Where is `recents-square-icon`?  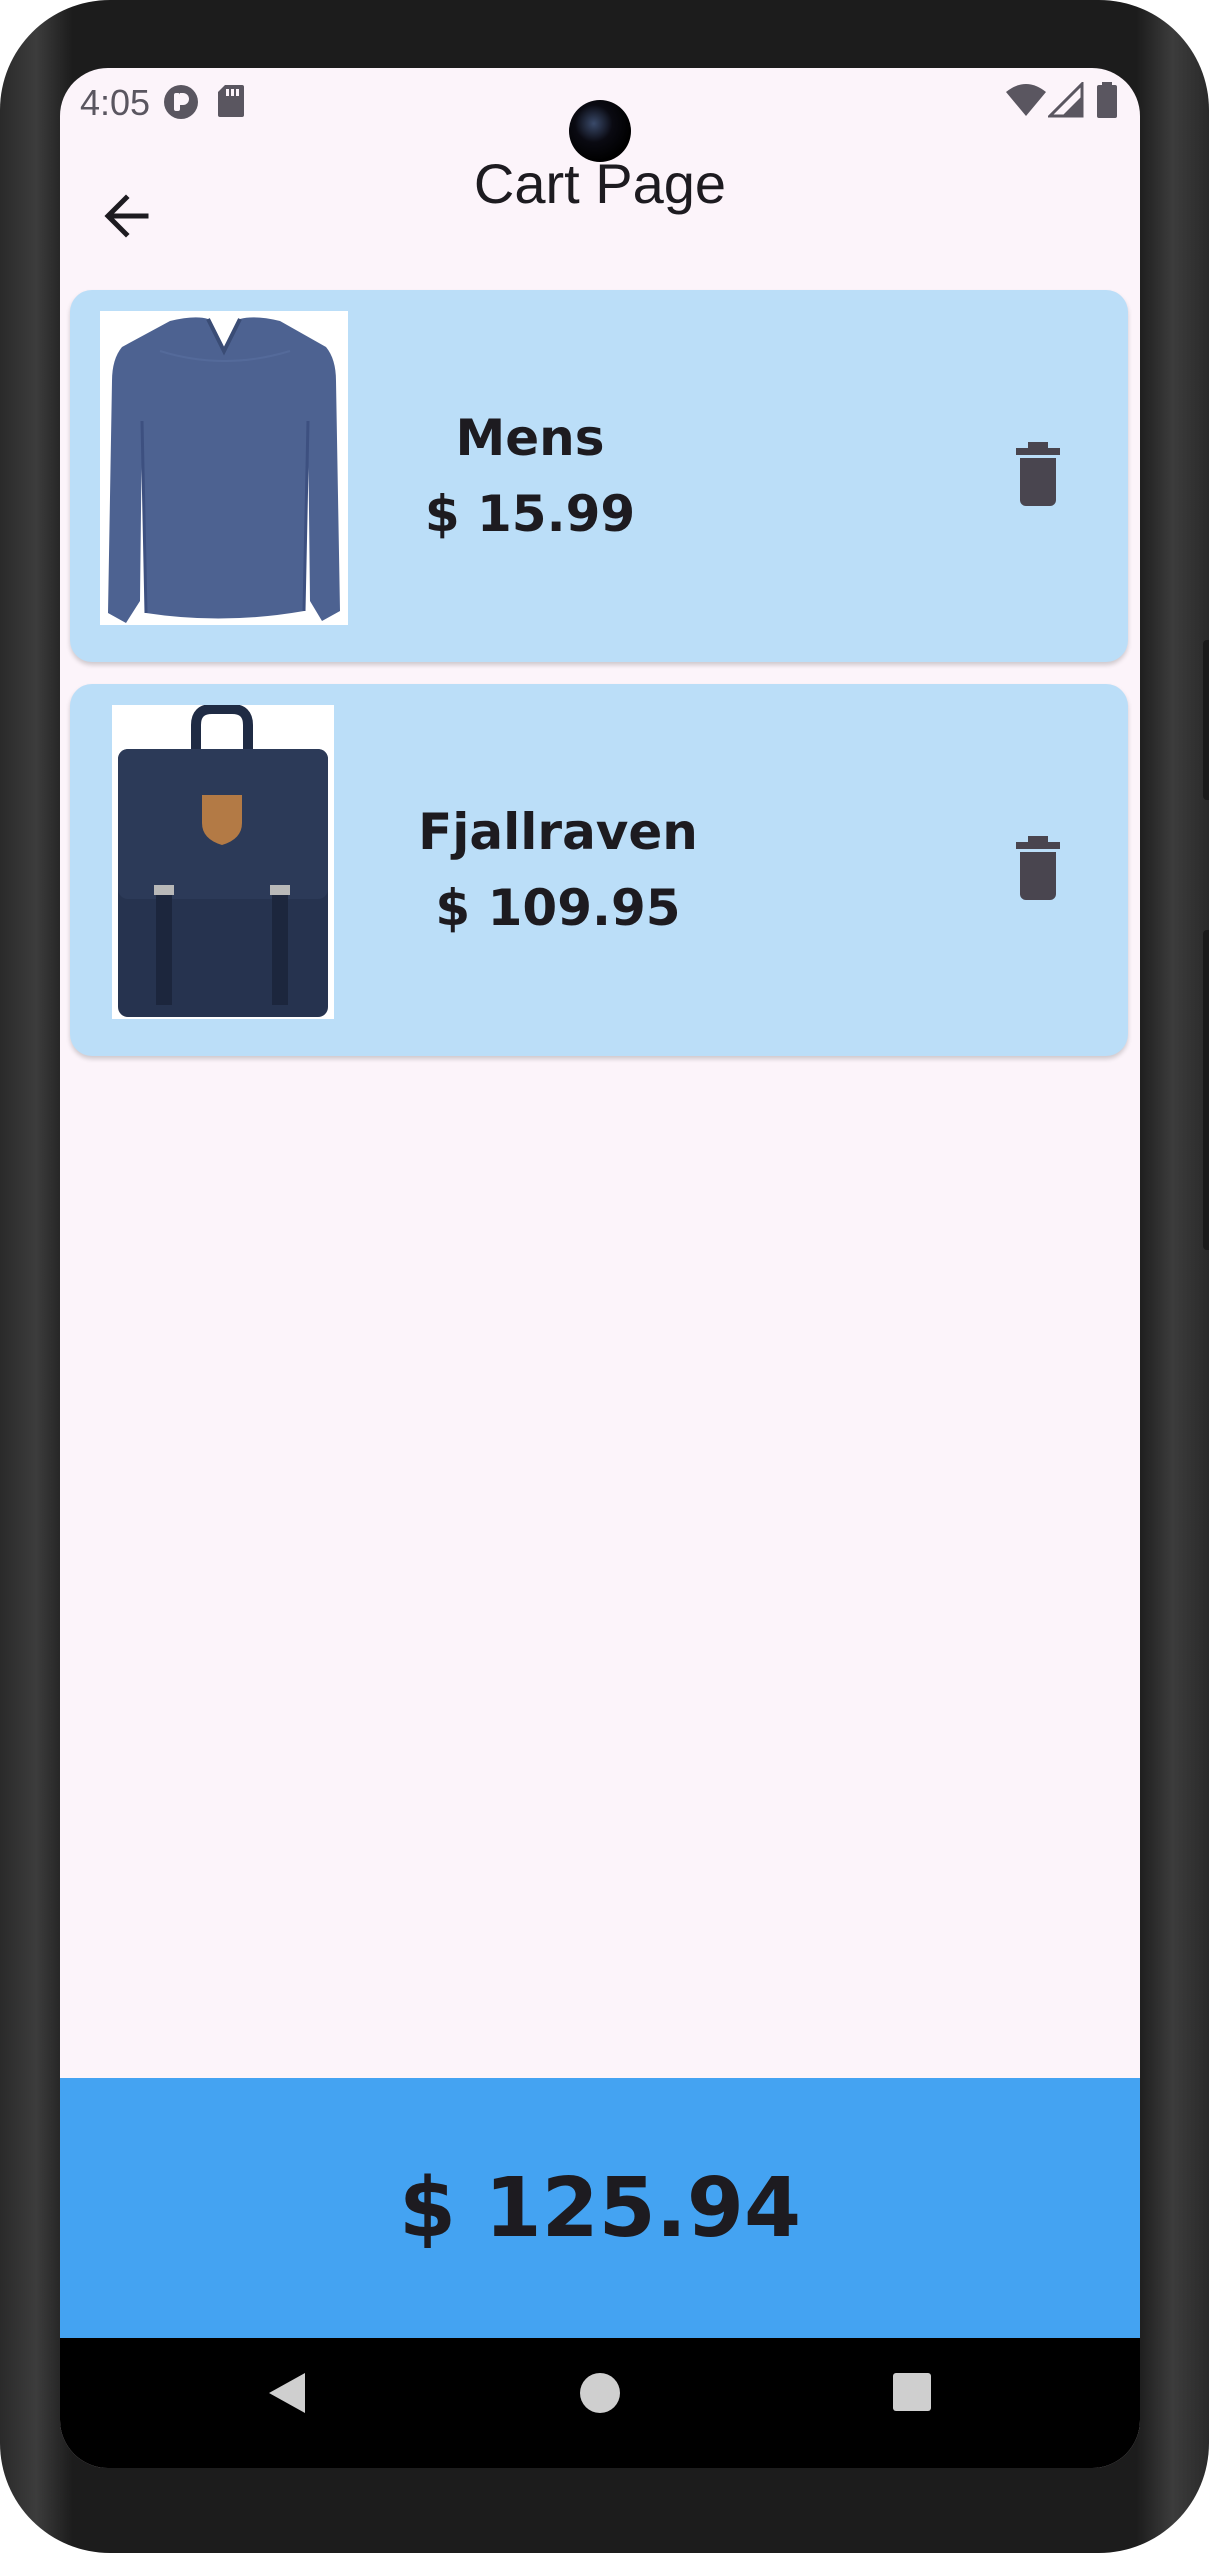
recents-square-icon is located at coordinates (912, 2394).